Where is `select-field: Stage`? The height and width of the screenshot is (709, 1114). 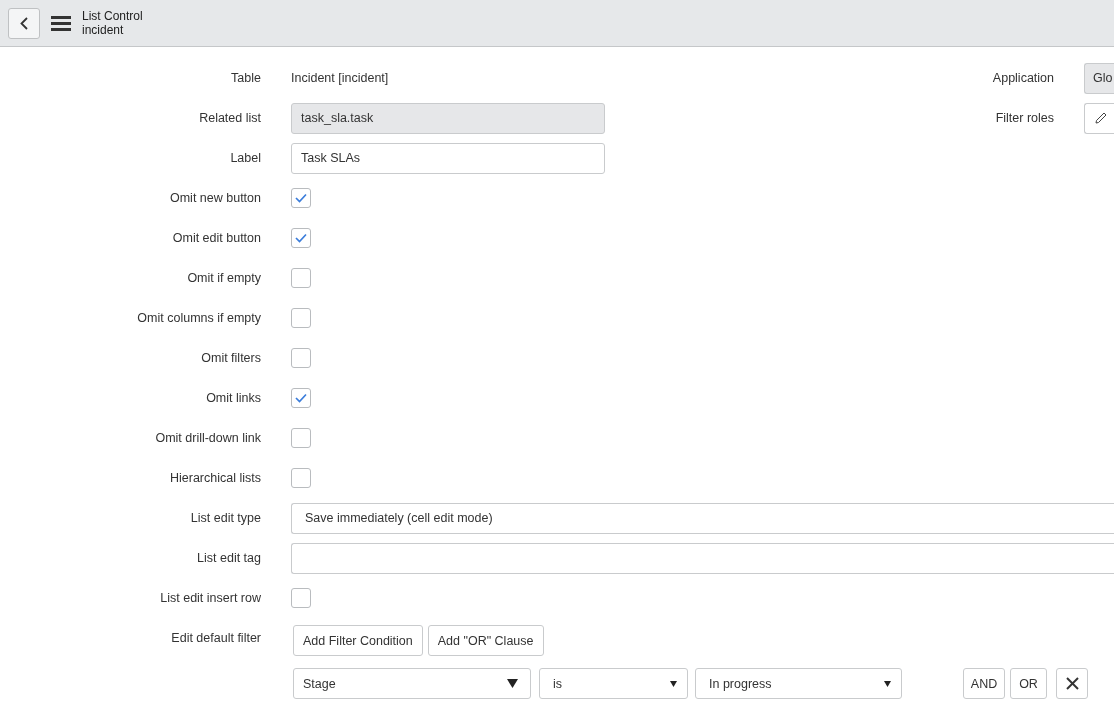
select-field: Stage is located at coordinates (412, 683).